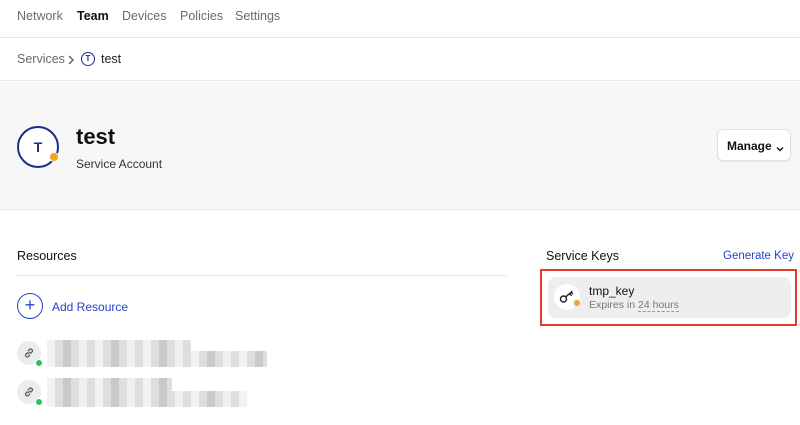 The height and width of the screenshot is (425, 800). What do you see at coordinates (47, 256) in the screenshot?
I see `resources-heading: Resources` at bounding box center [47, 256].